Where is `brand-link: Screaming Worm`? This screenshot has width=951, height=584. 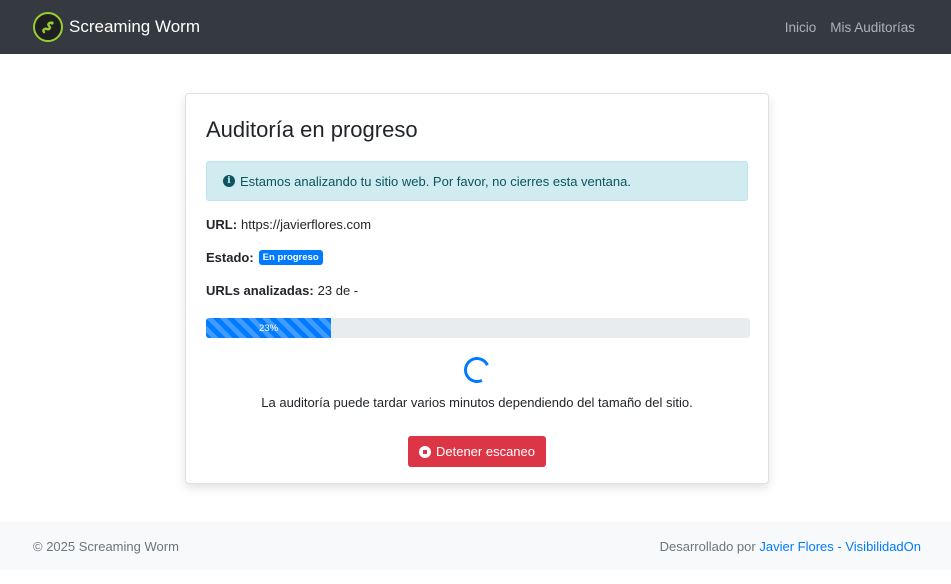
brand-link: Screaming Worm is located at coordinates (116, 27).